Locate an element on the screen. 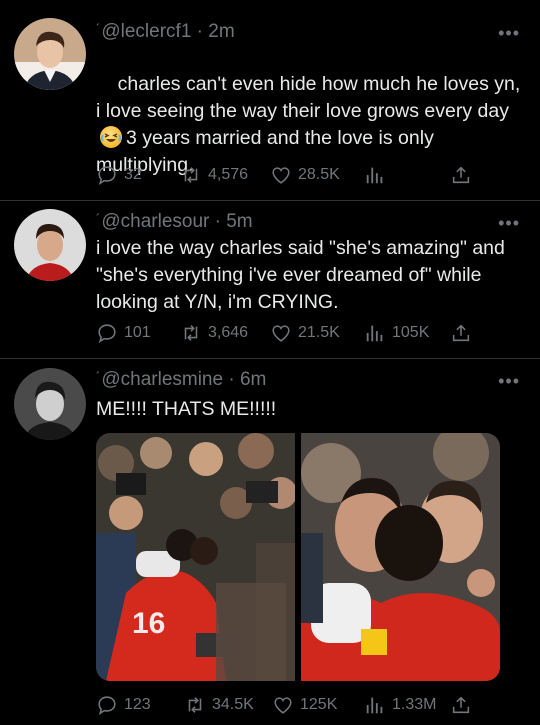 This screenshot has height=725, width=540. tweet-text: ME!!!! THATS ME!!!!! is located at coordinates (186, 409).